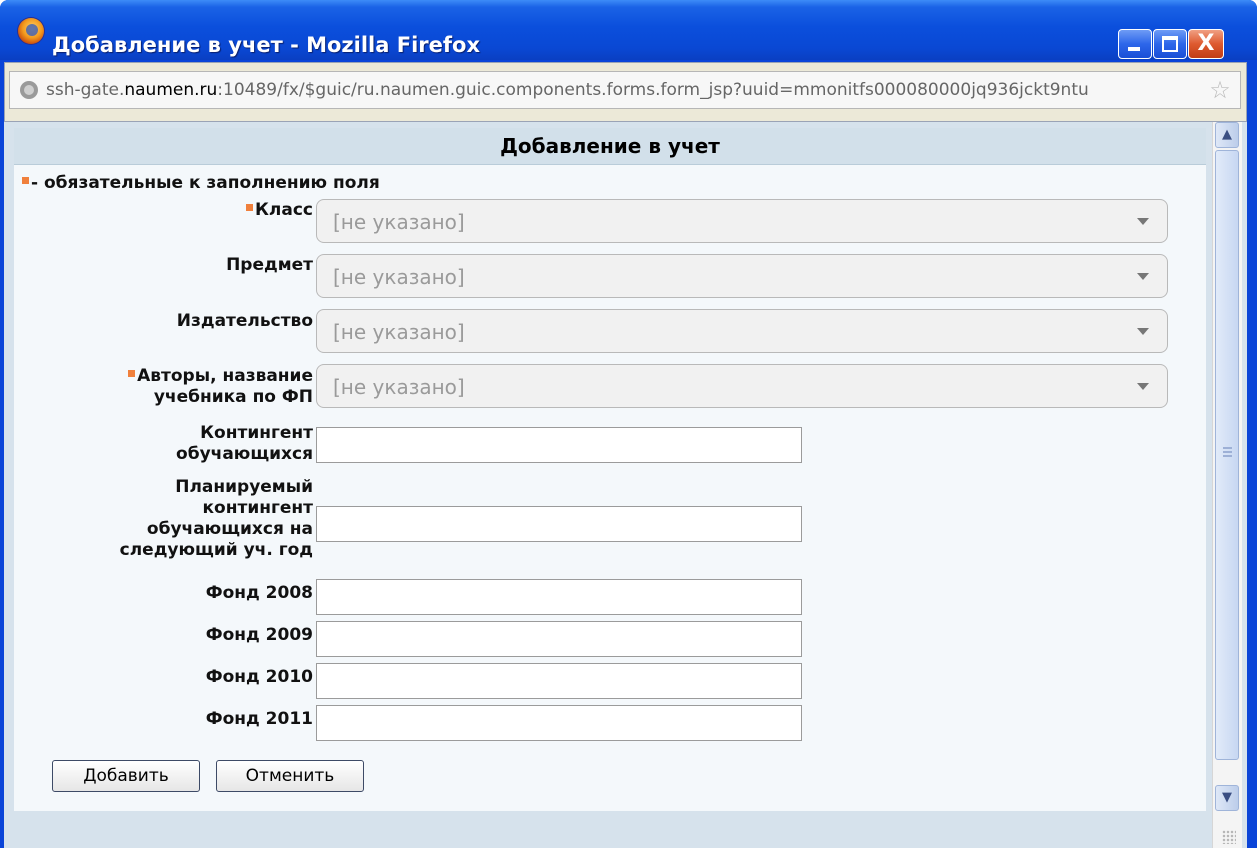 This screenshot has width=1257, height=848. Describe the element at coordinates (126, 776) in the screenshot. I see `add-button: Добавить` at that location.